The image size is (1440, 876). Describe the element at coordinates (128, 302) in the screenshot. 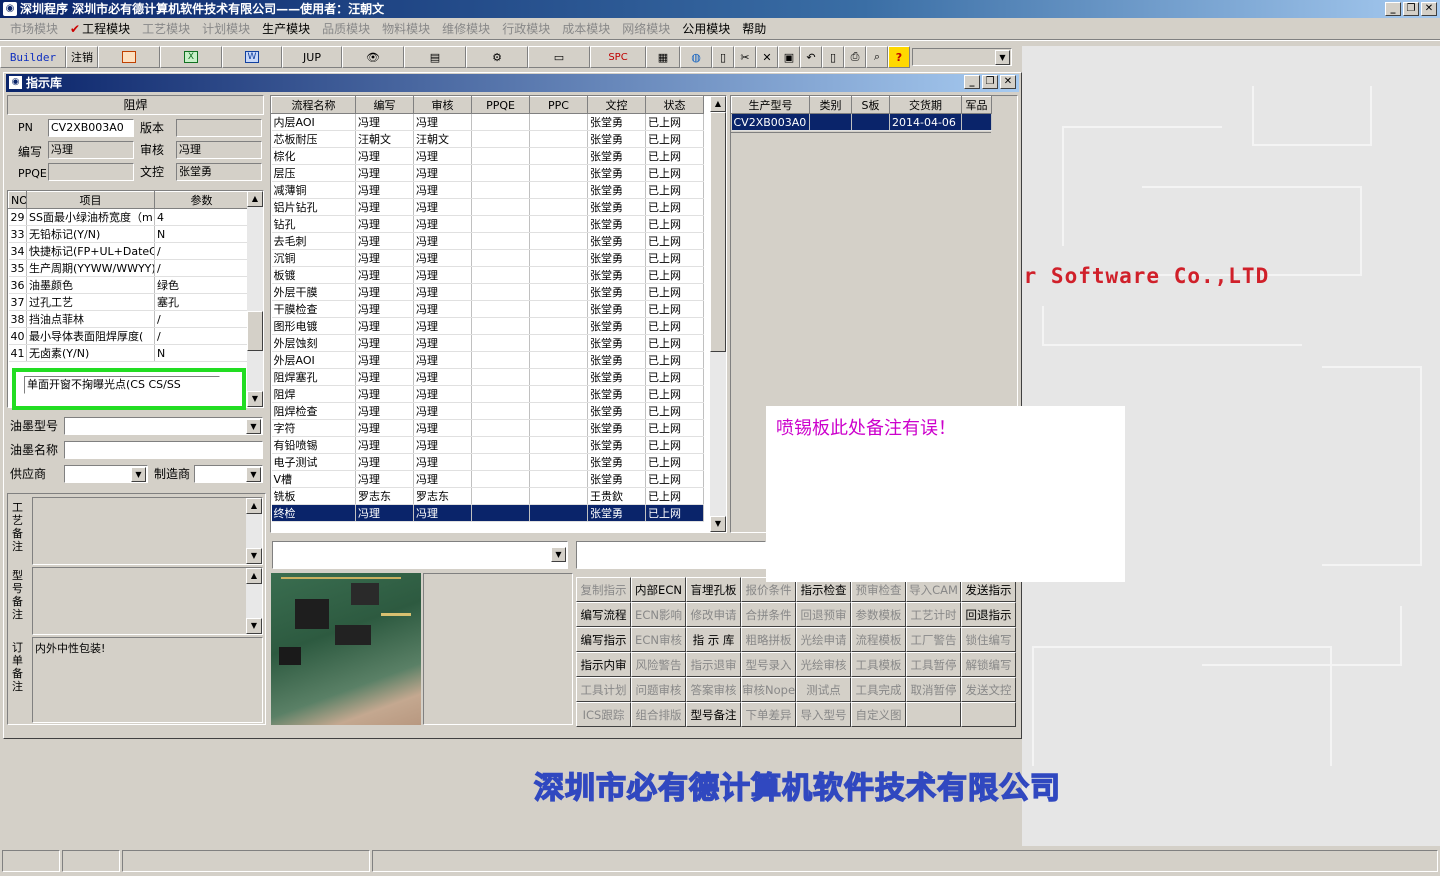

I see `param-row: 37 过孔工艺 塞孔` at that location.